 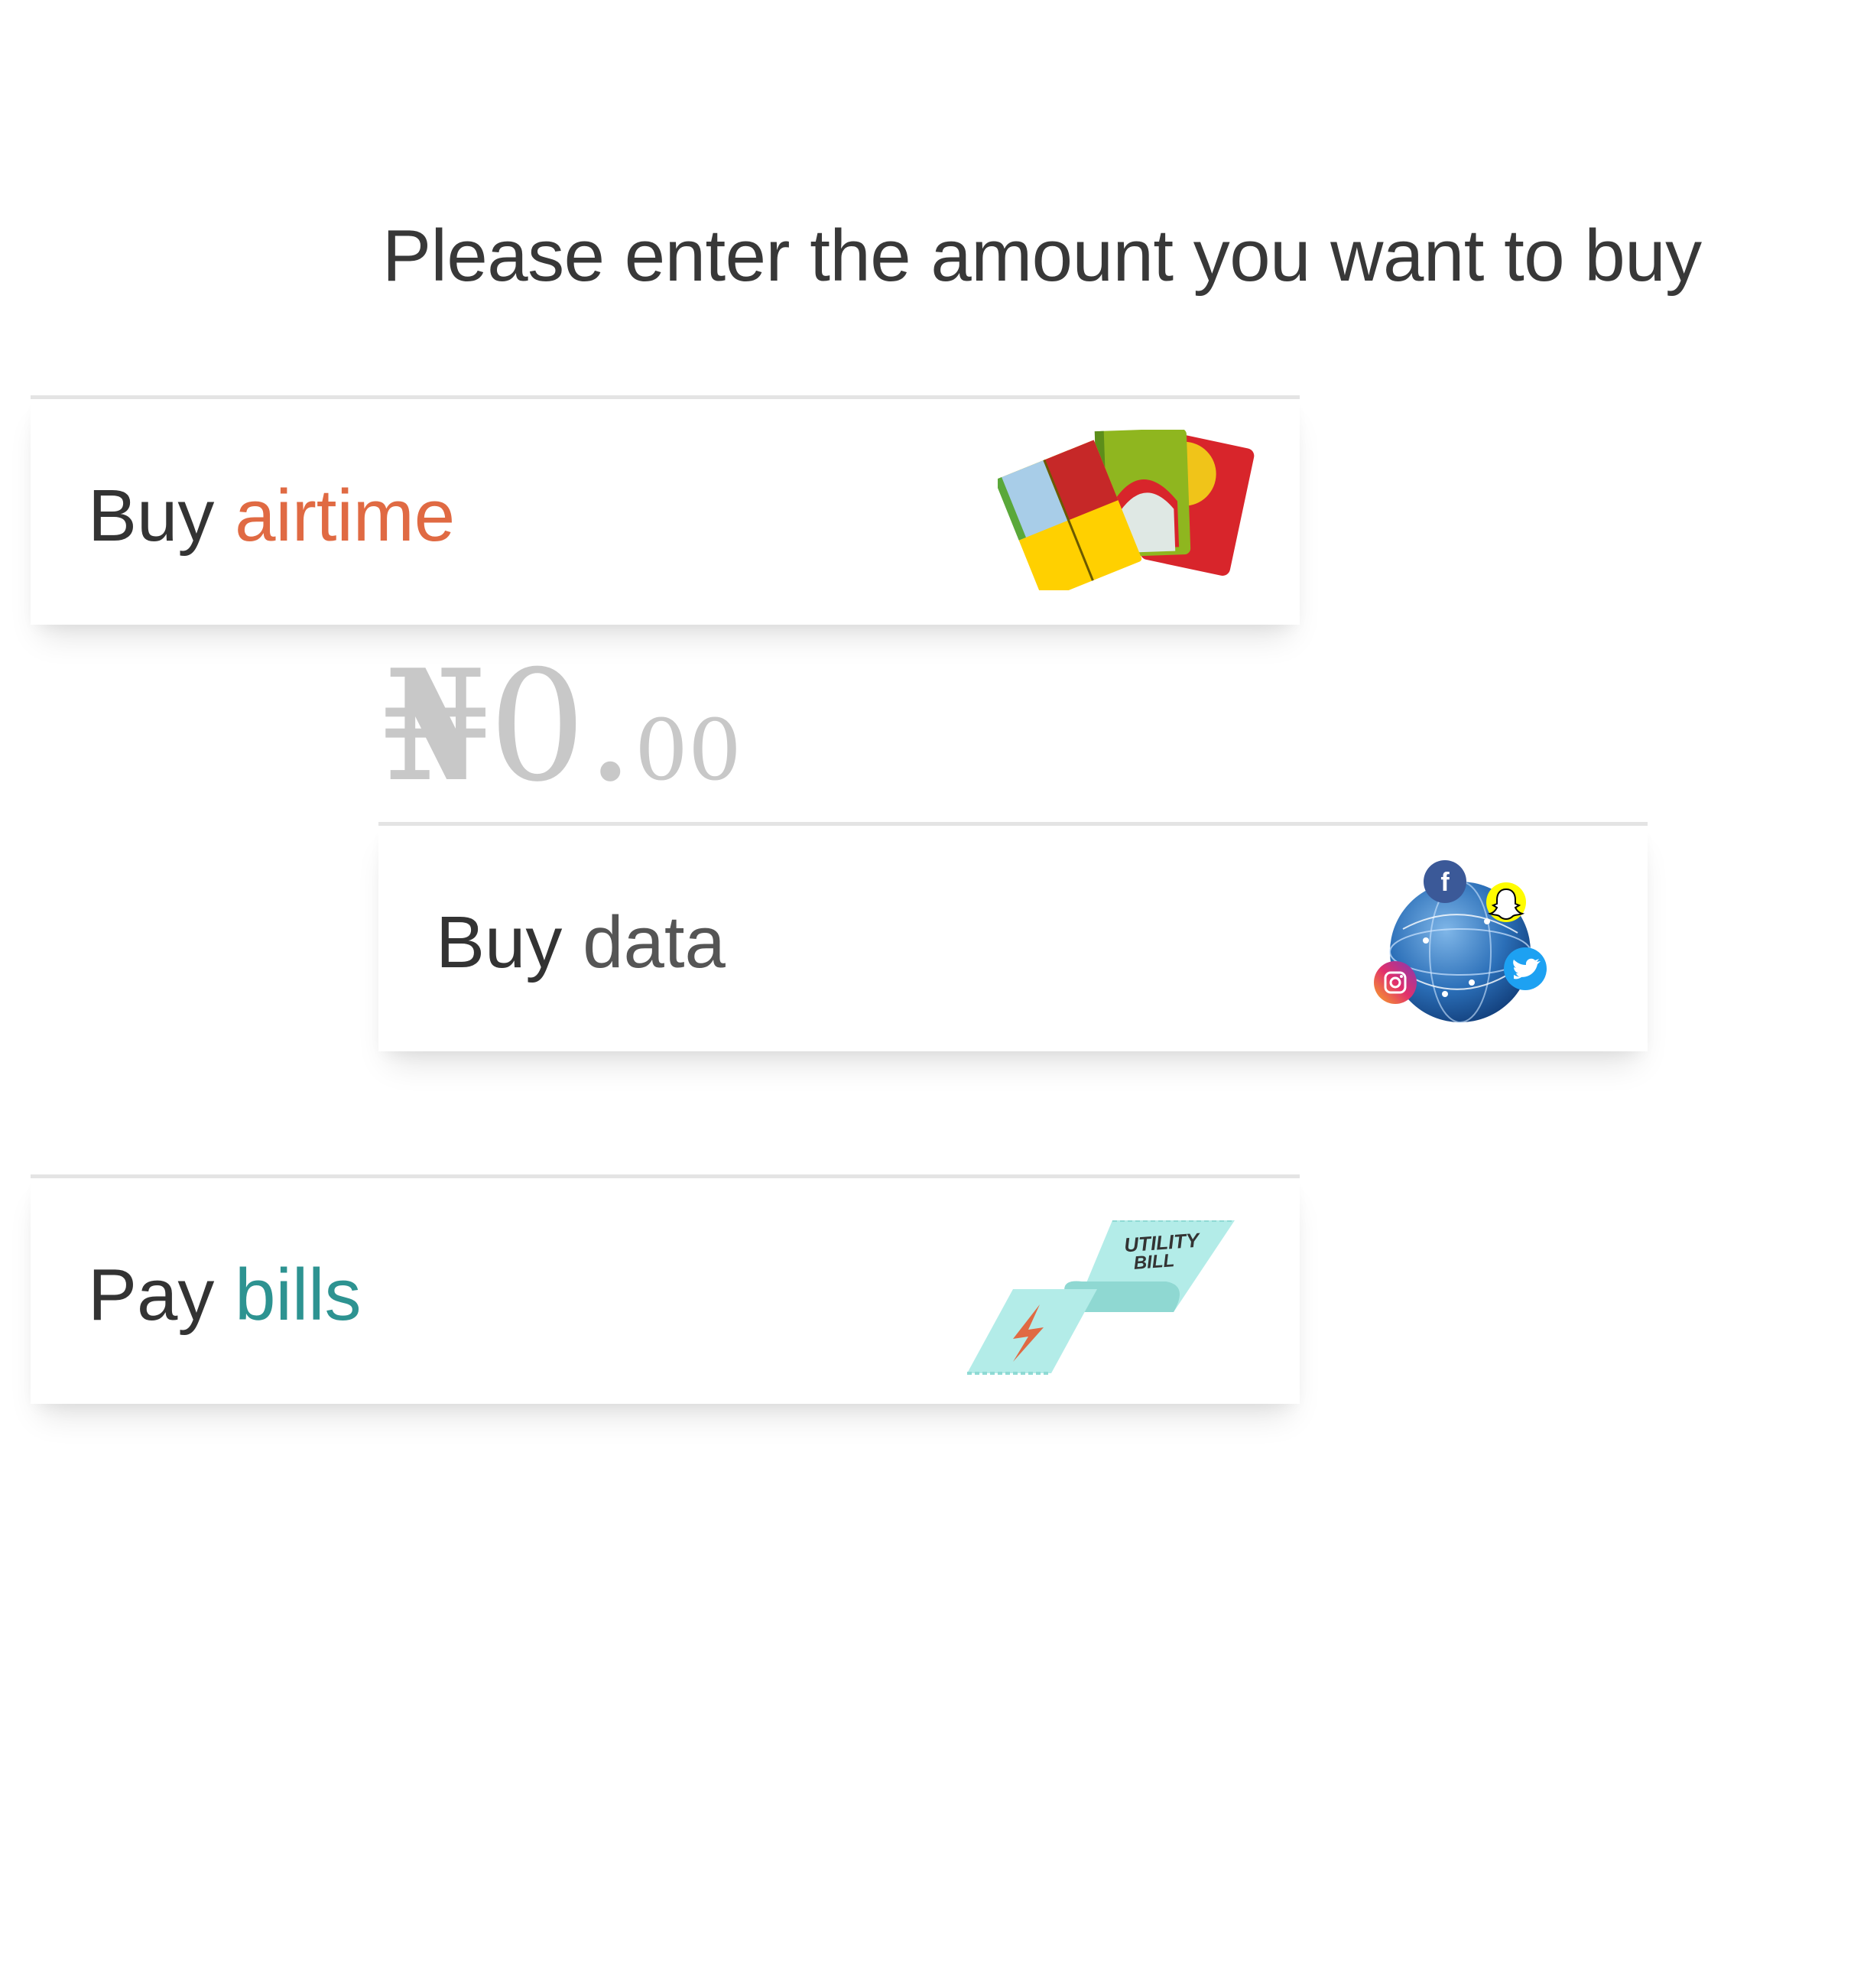 I want to click on buy-airtime-verb: Buy, so click(x=152, y=516).